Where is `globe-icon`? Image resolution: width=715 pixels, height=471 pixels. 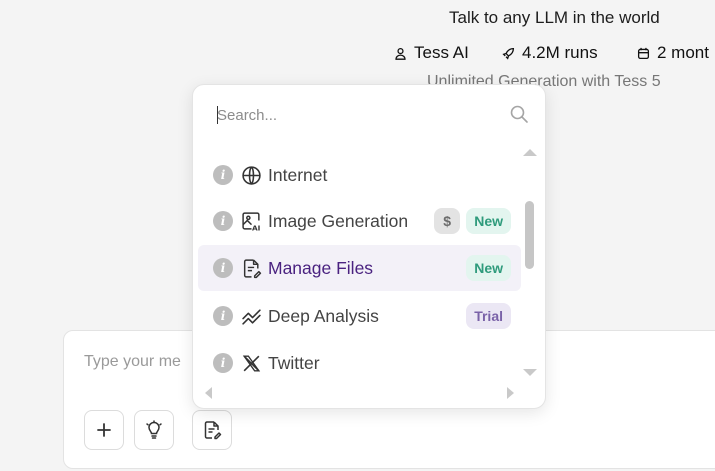 globe-icon is located at coordinates (251, 175).